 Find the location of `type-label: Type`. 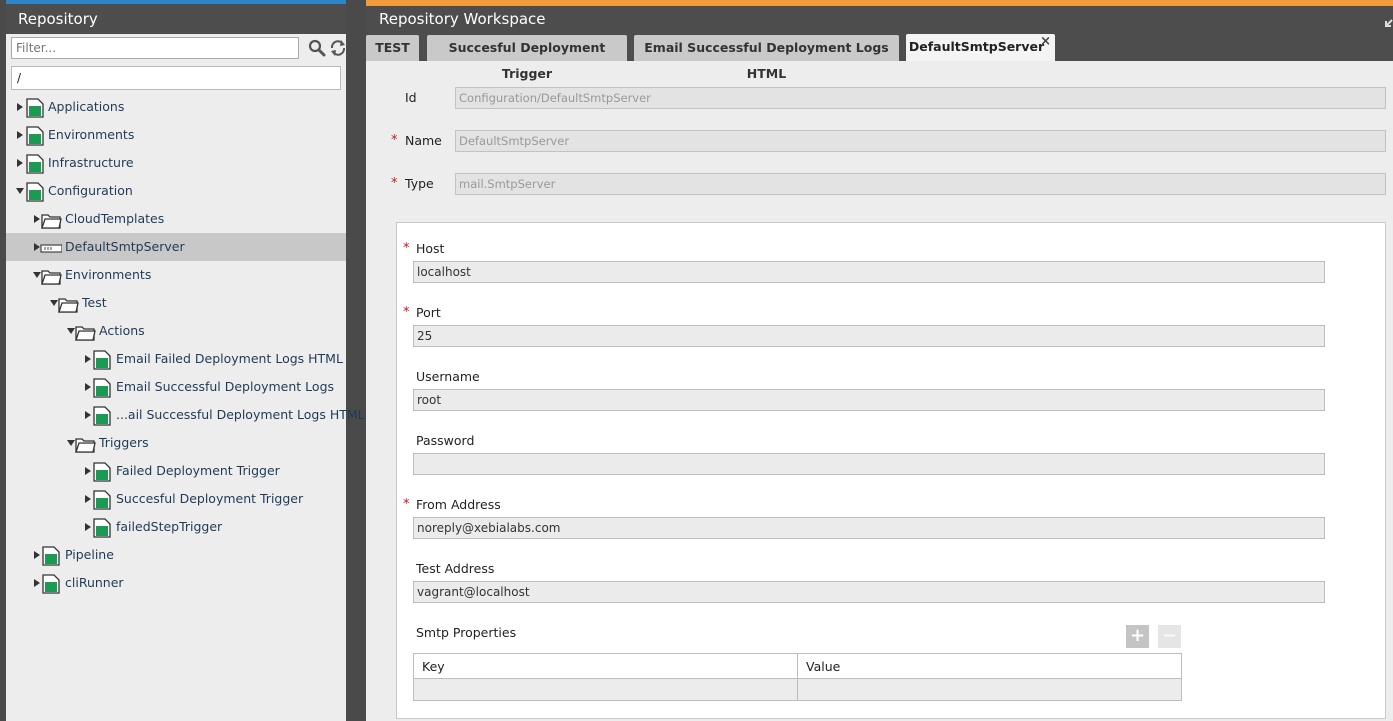

type-label: Type is located at coordinates (419, 183).